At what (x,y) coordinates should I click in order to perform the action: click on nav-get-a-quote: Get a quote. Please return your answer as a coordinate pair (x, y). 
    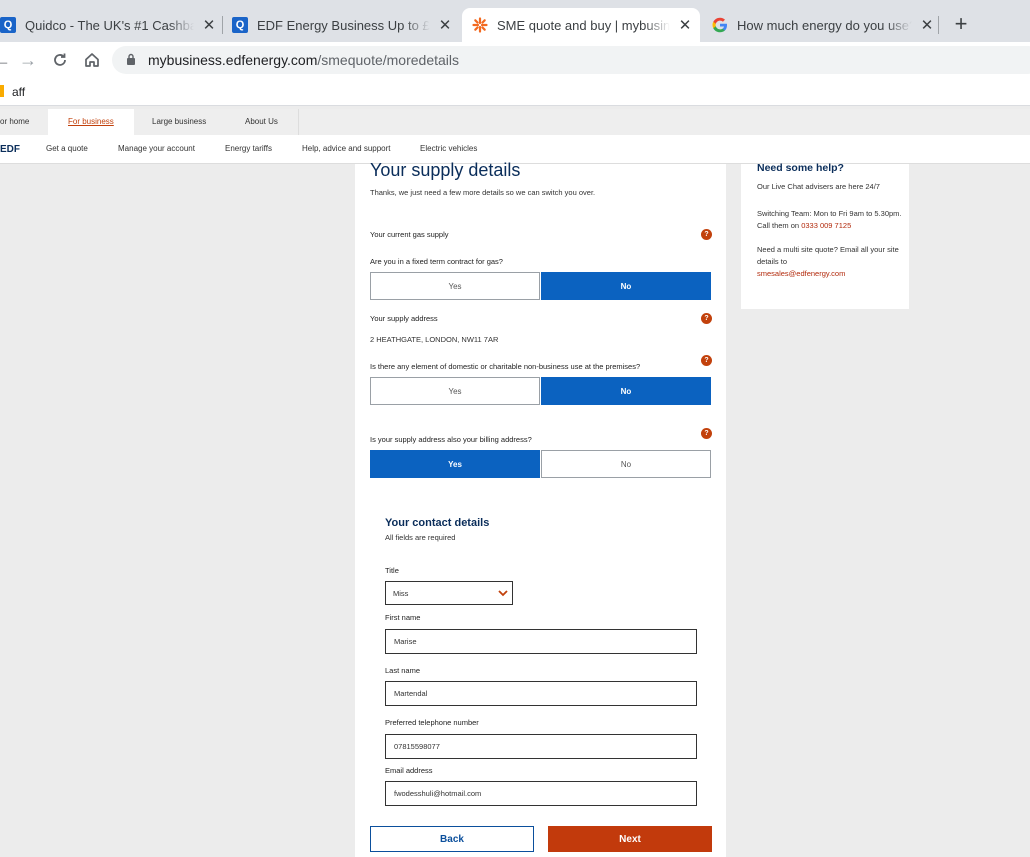
    Looking at the image, I should click on (67, 148).